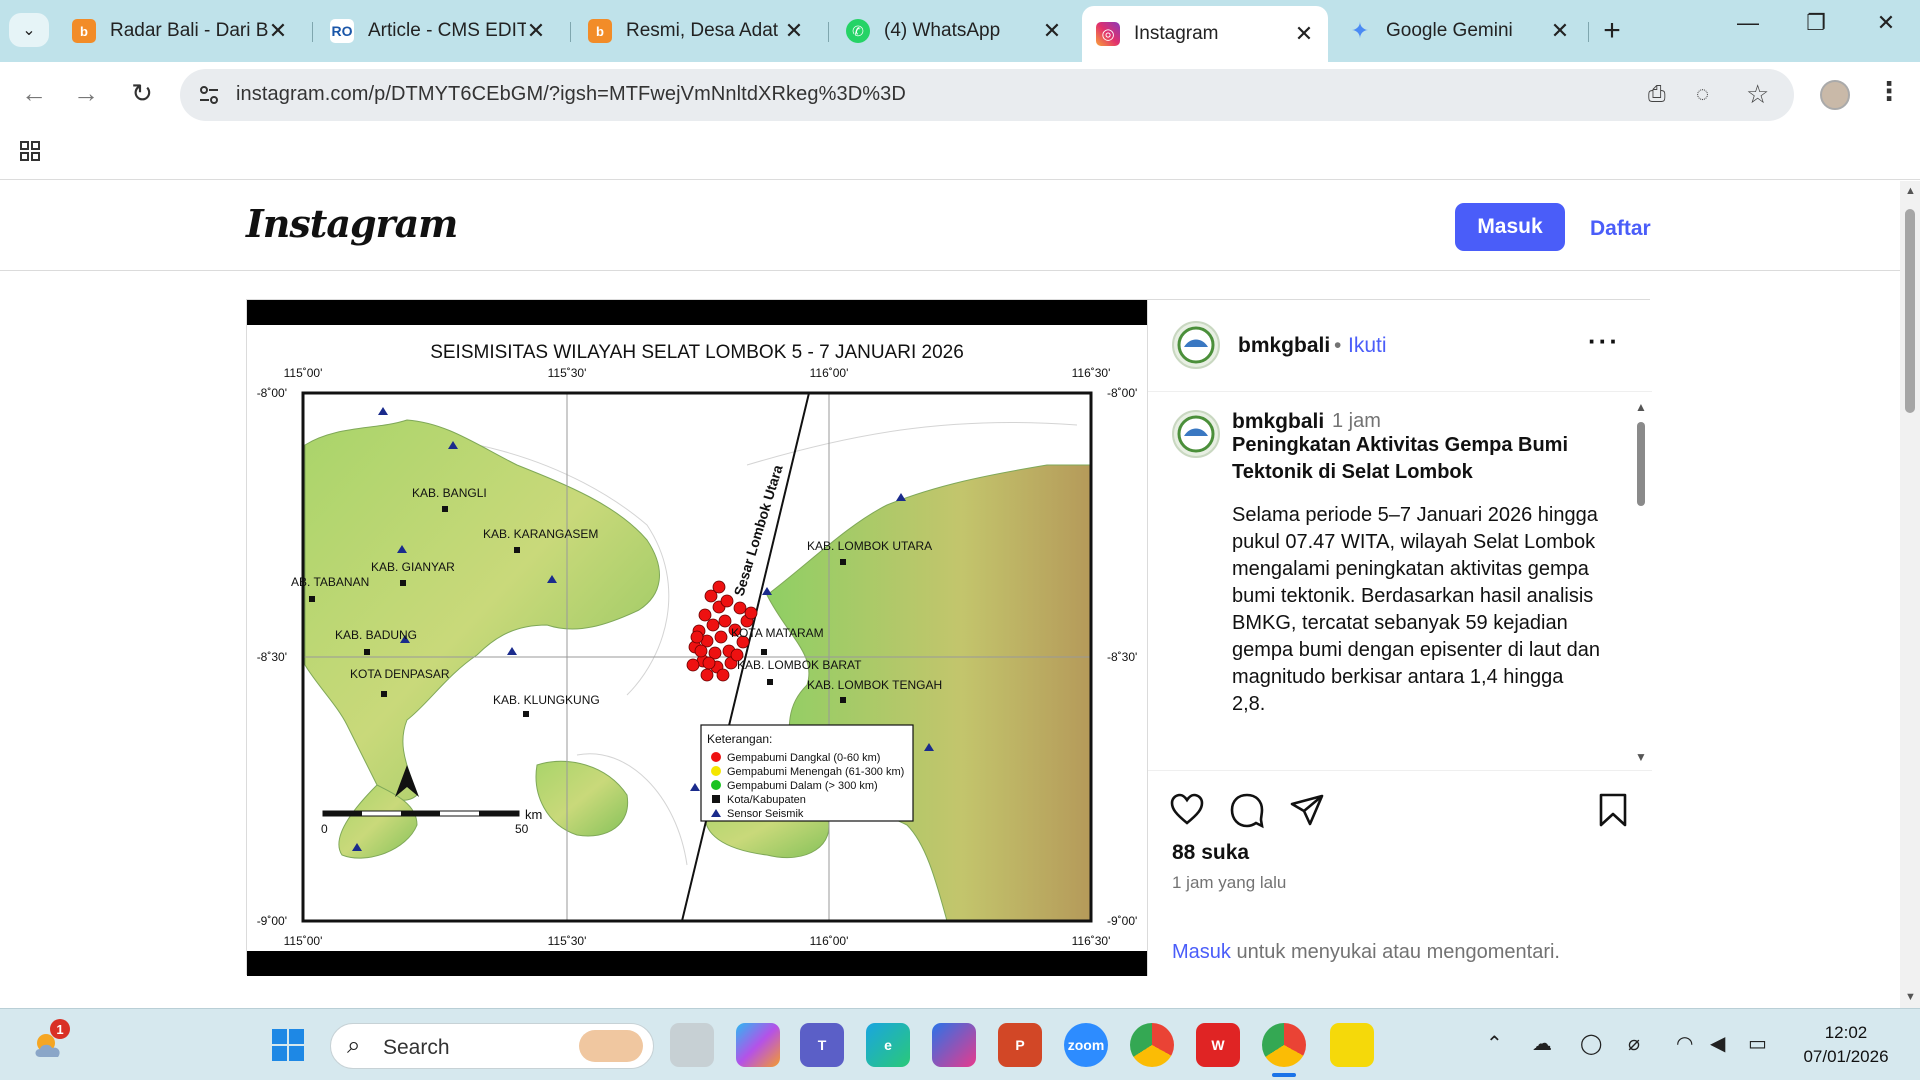  What do you see at coordinates (1284, 1045) in the screenshot?
I see `chrome-profile-icon` at bounding box center [1284, 1045].